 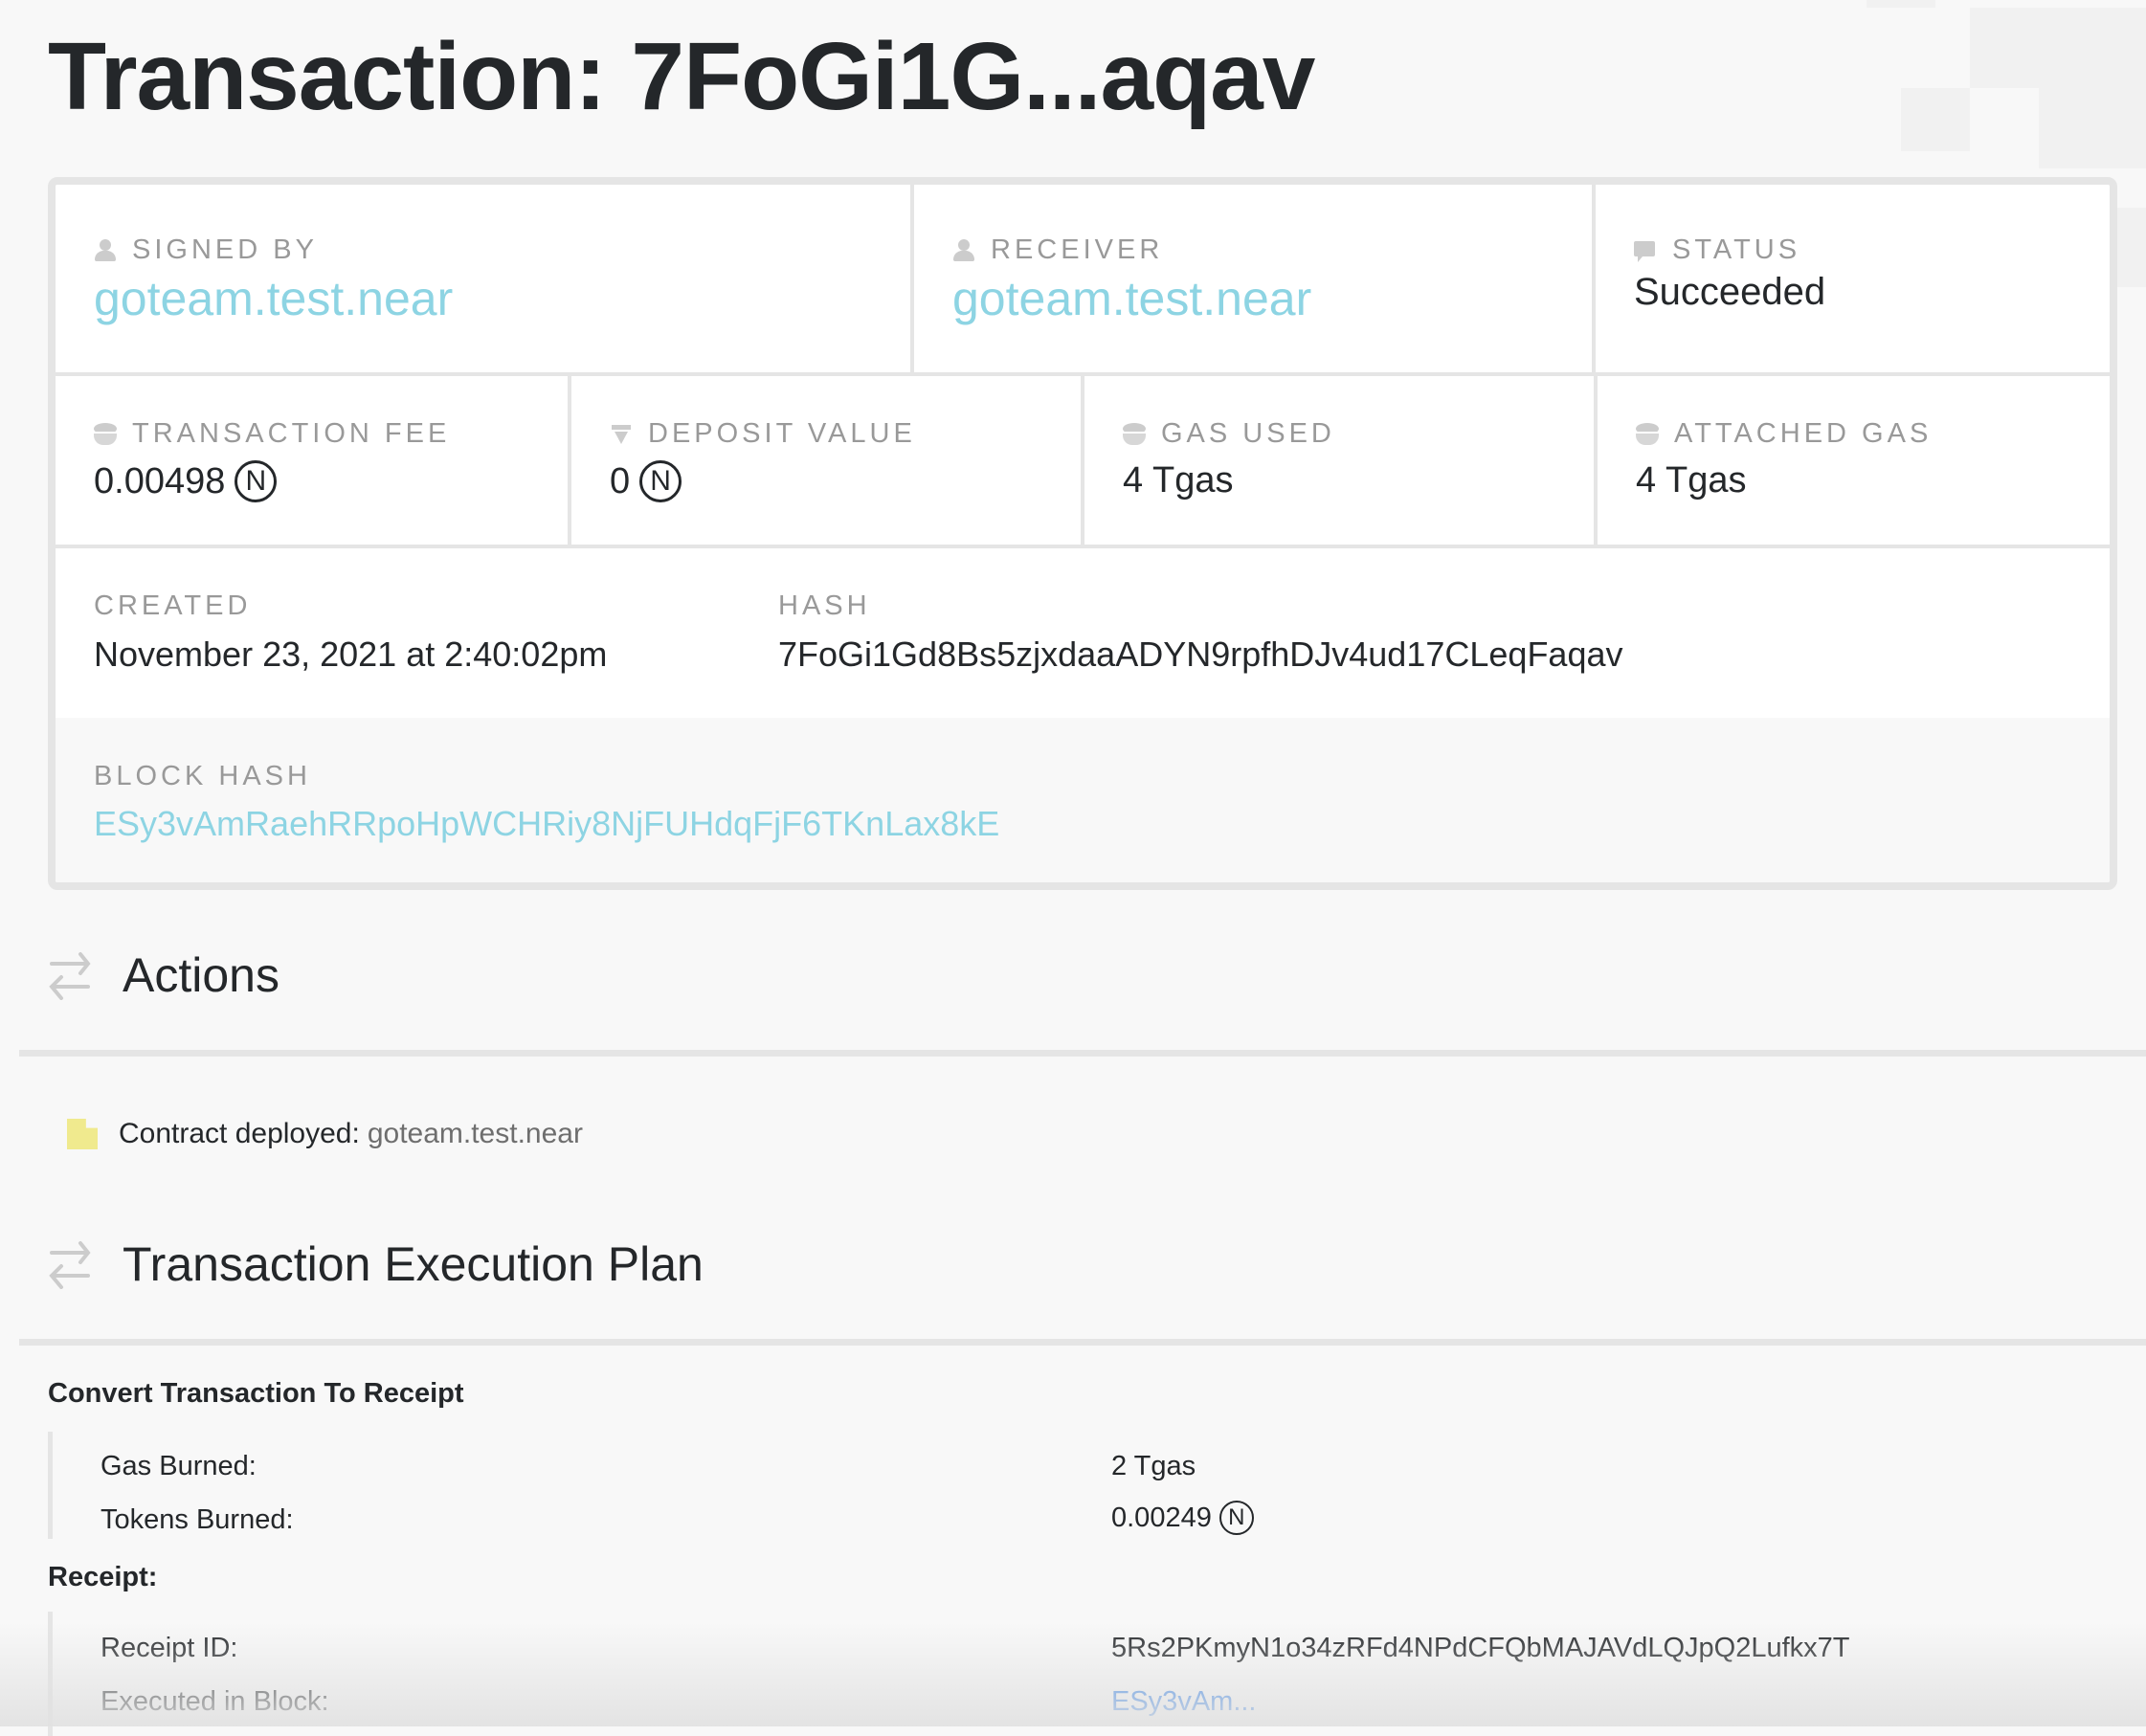 What do you see at coordinates (1083, 1053) in the screenshot?
I see `actions-divider` at bounding box center [1083, 1053].